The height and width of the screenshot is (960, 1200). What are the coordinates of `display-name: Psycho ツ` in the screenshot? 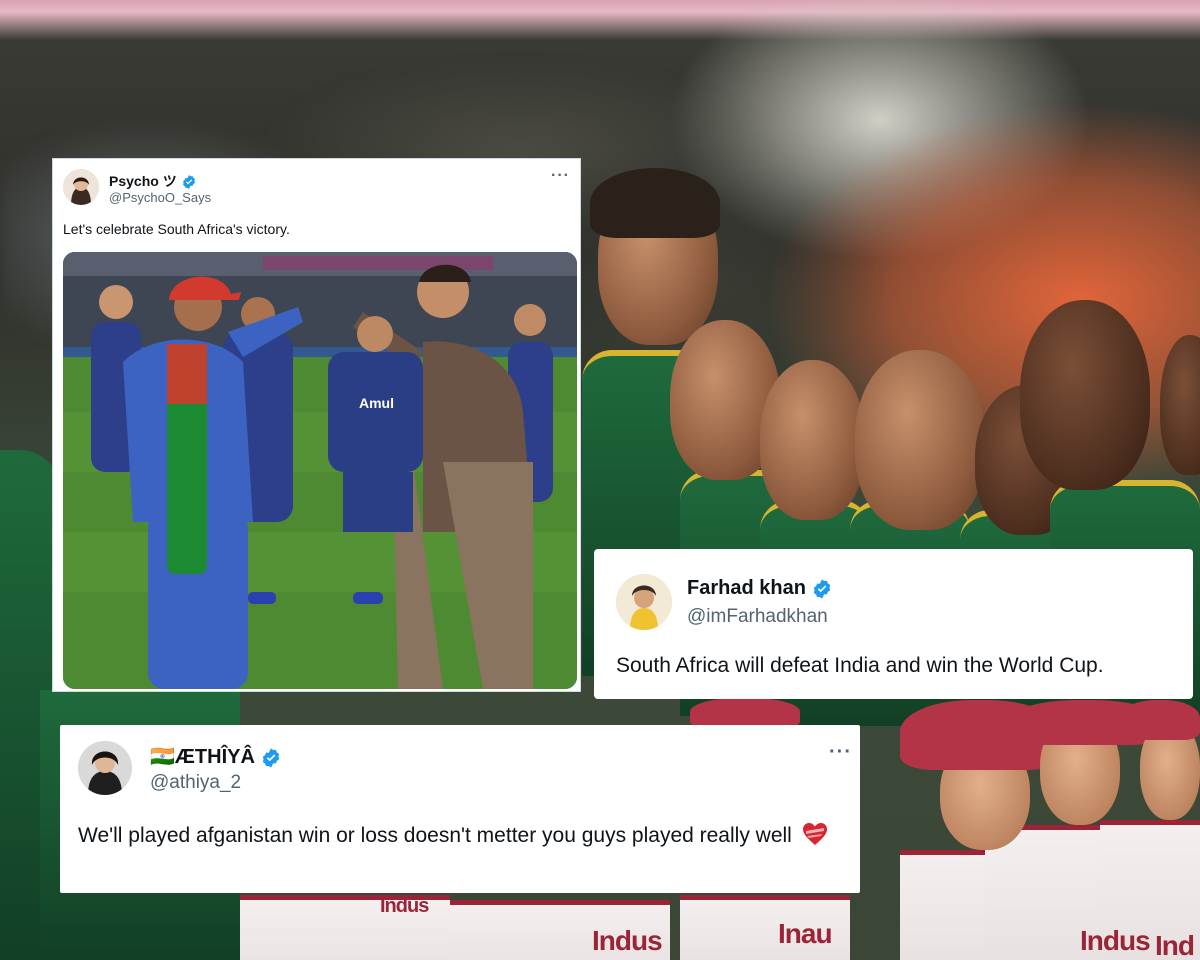 It's located at (153, 181).